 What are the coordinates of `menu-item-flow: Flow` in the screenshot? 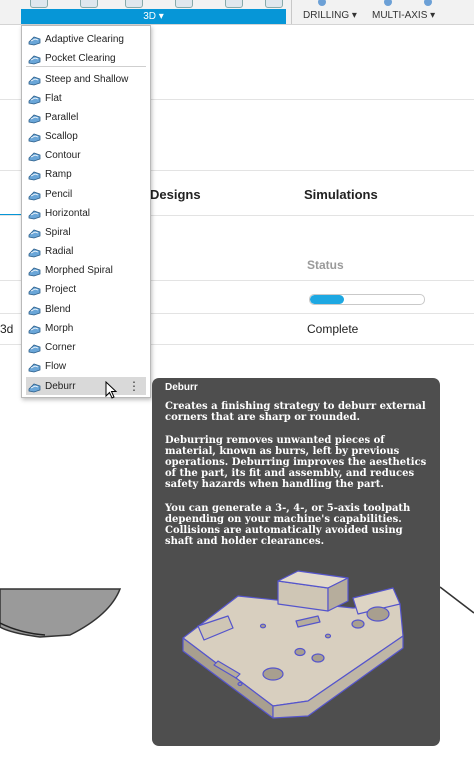 It's located at (86, 366).